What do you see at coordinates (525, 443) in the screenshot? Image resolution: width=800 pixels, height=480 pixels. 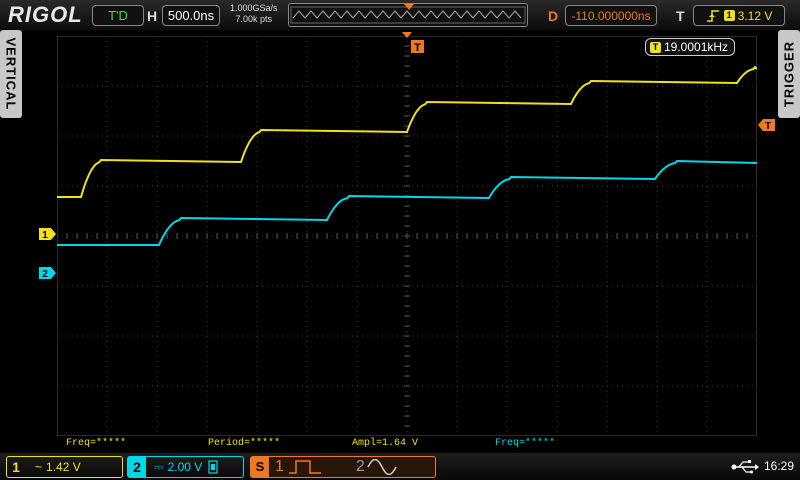 I see `measurement-freq-ch2: Freq=*****` at bounding box center [525, 443].